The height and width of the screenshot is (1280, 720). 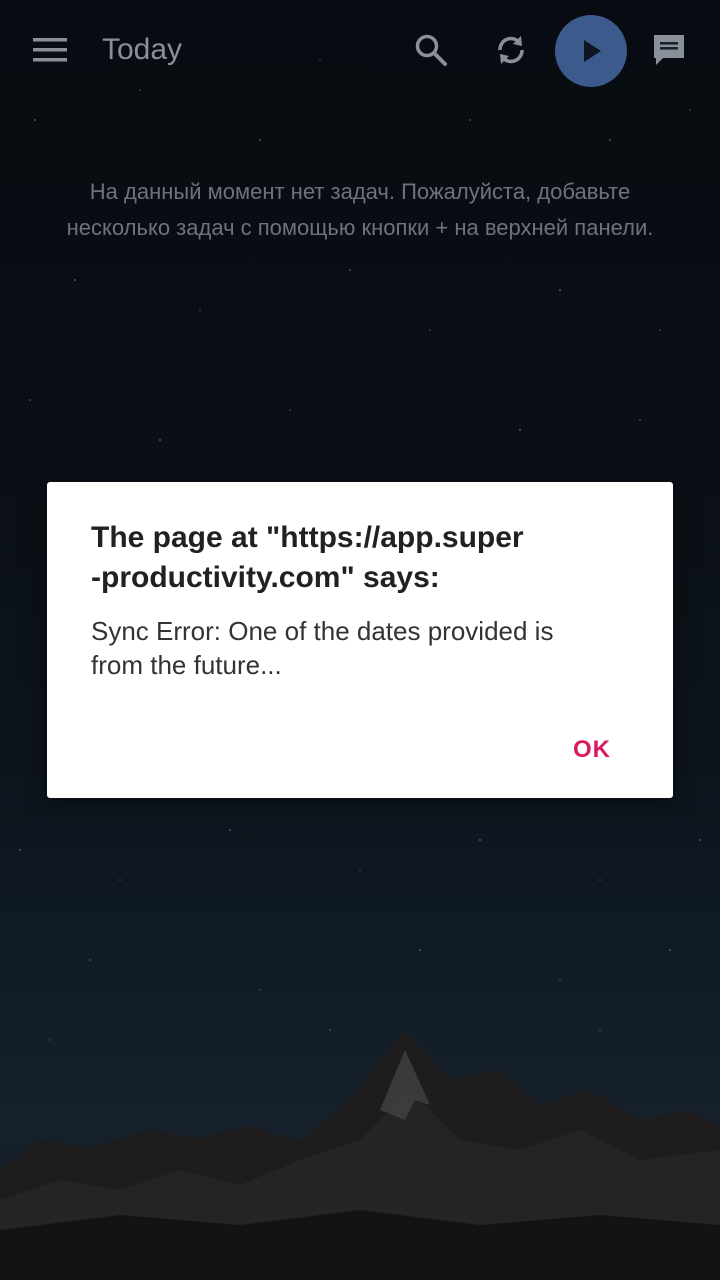 I want to click on search-icon, so click(x=431, y=50).